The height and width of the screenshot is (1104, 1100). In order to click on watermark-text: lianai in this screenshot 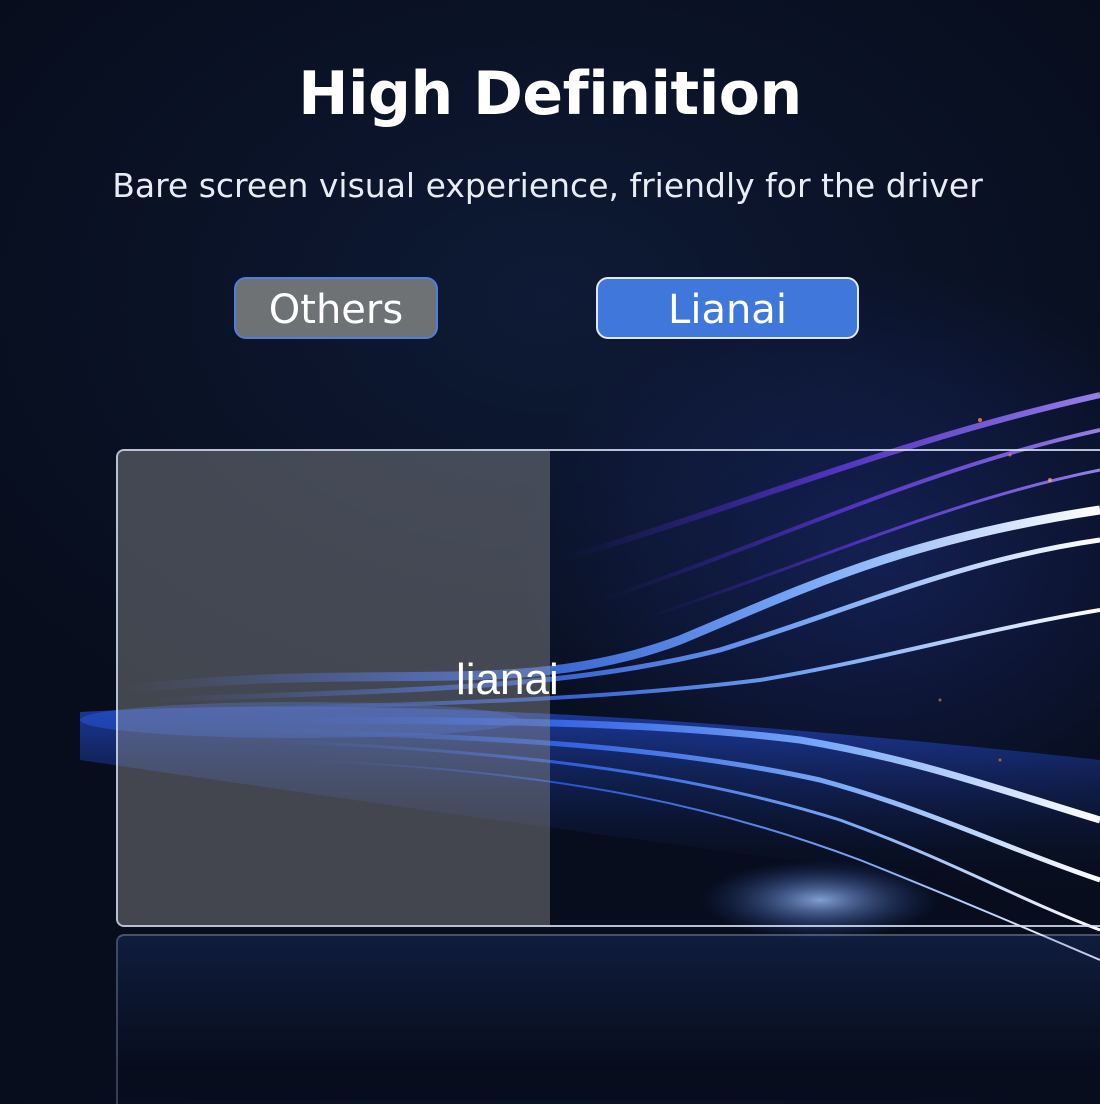, I will do `click(507, 679)`.